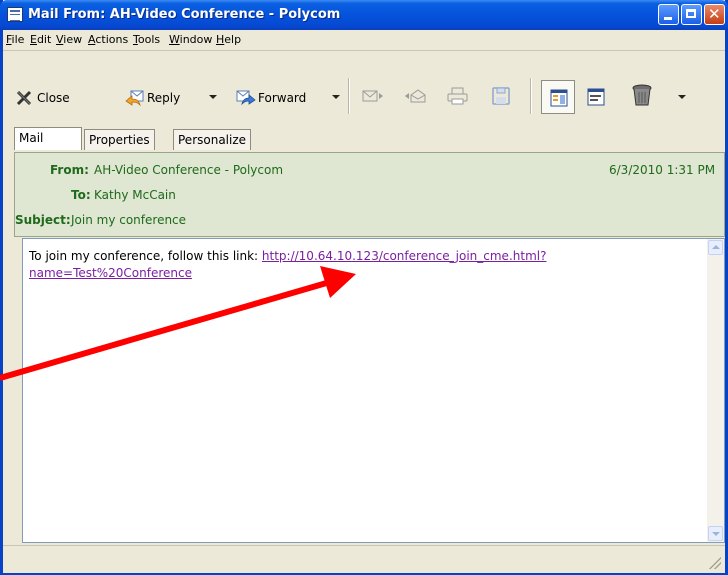  What do you see at coordinates (457, 96) in the screenshot?
I see `print-icon` at bounding box center [457, 96].